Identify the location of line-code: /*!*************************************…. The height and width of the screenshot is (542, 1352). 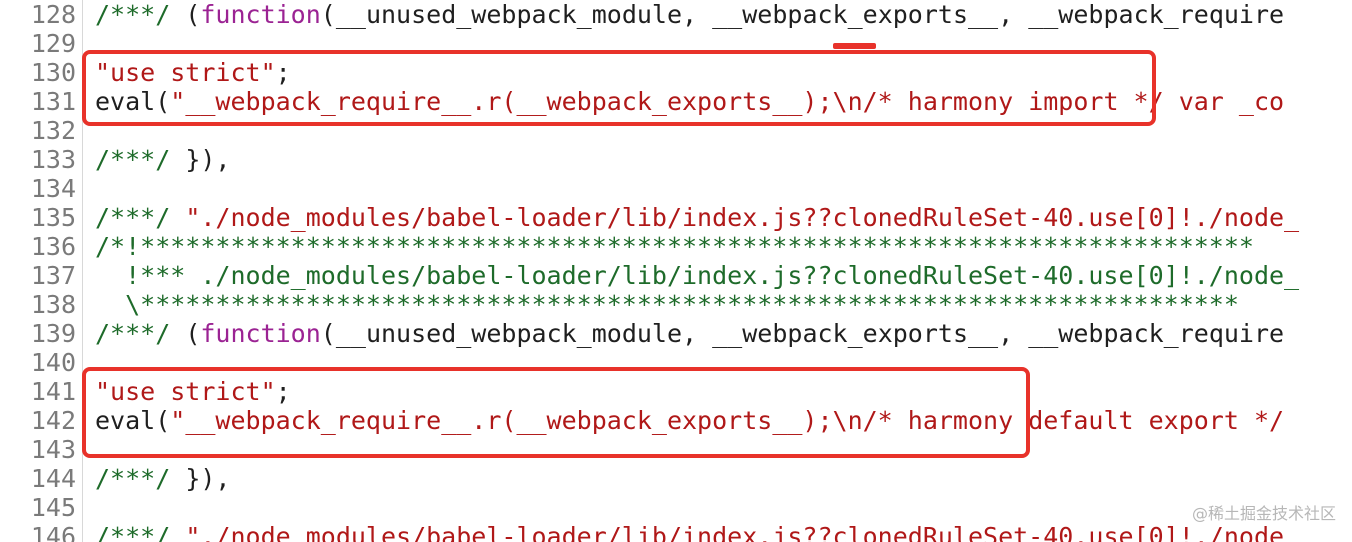
(674, 246).